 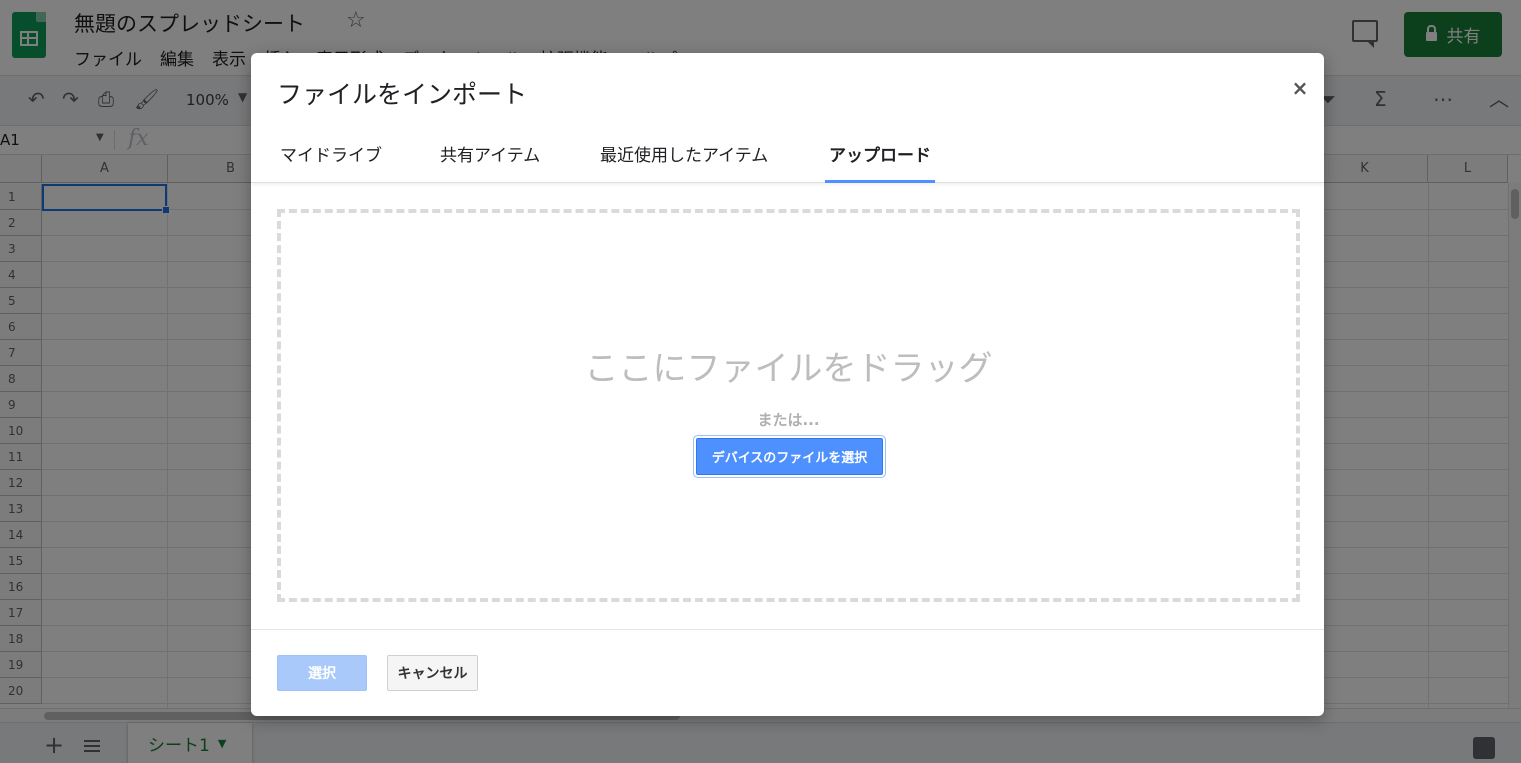 What do you see at coordinates (402, 94) in the screenshot?
I see `dialog-title: ファイルをインポート` at bounding box center [402, 94].